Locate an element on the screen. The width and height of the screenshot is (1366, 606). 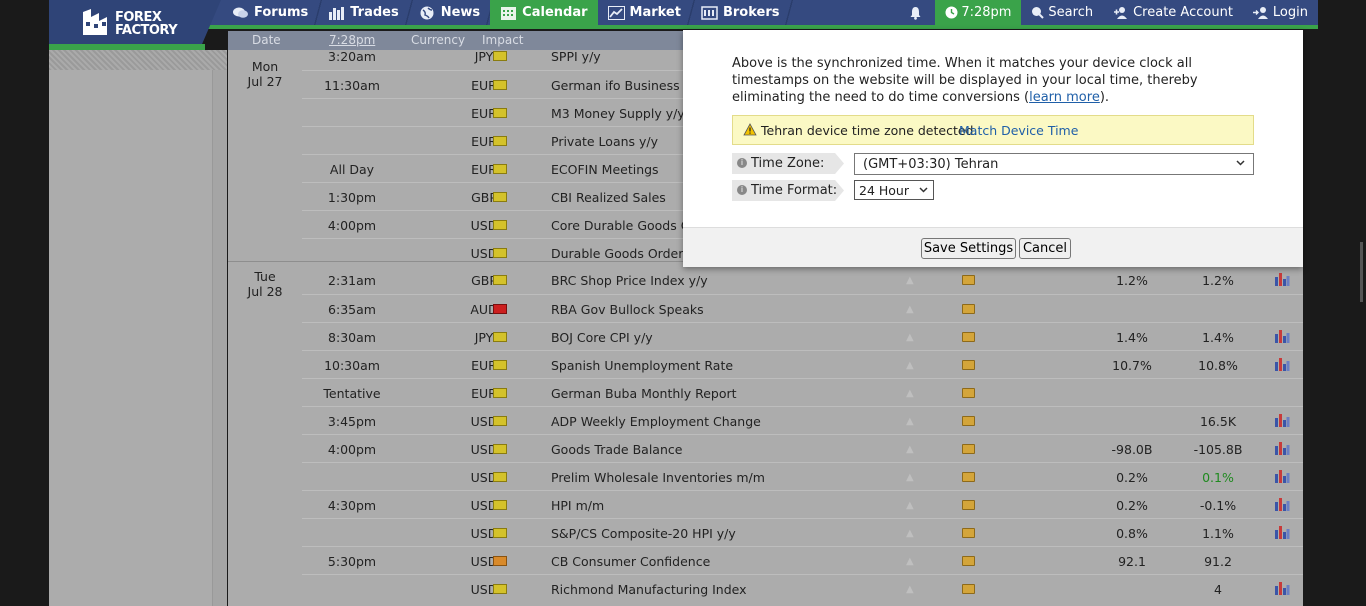
event-name: Spanish Unemployment Rate is located at coordinates (642, 365).